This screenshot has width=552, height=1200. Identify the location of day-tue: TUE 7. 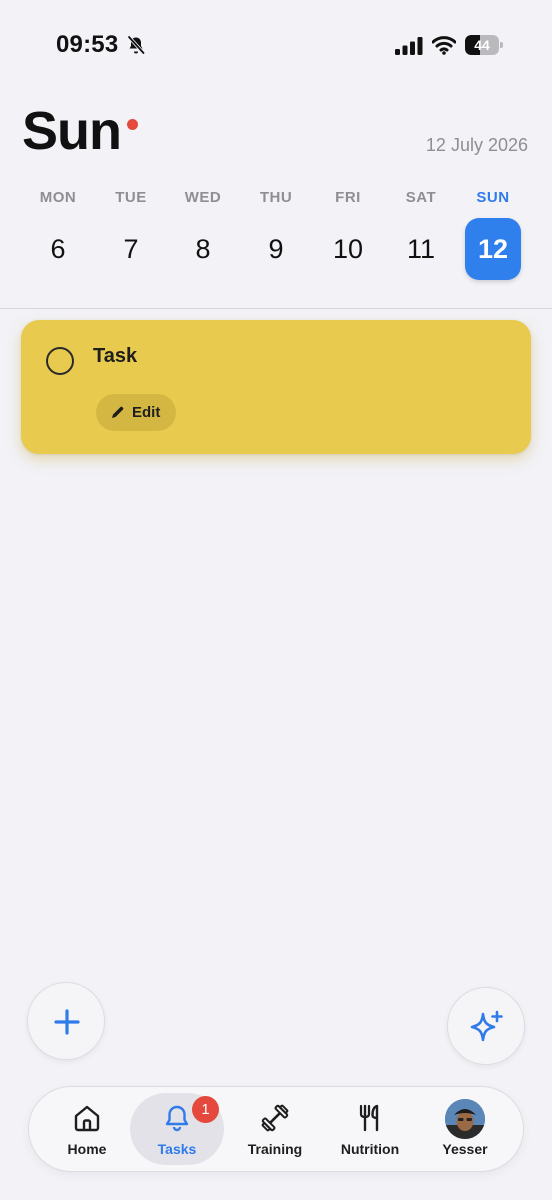
(131, 233).